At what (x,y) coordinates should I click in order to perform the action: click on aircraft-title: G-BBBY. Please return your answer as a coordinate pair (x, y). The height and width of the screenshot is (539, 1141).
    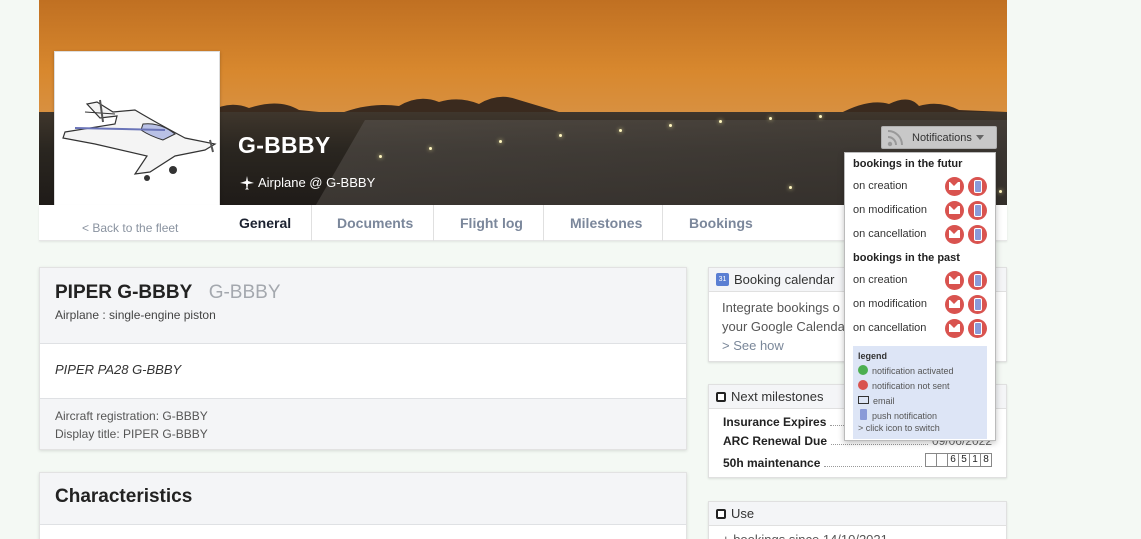
    Looking at the image, I should click on (284, 145).